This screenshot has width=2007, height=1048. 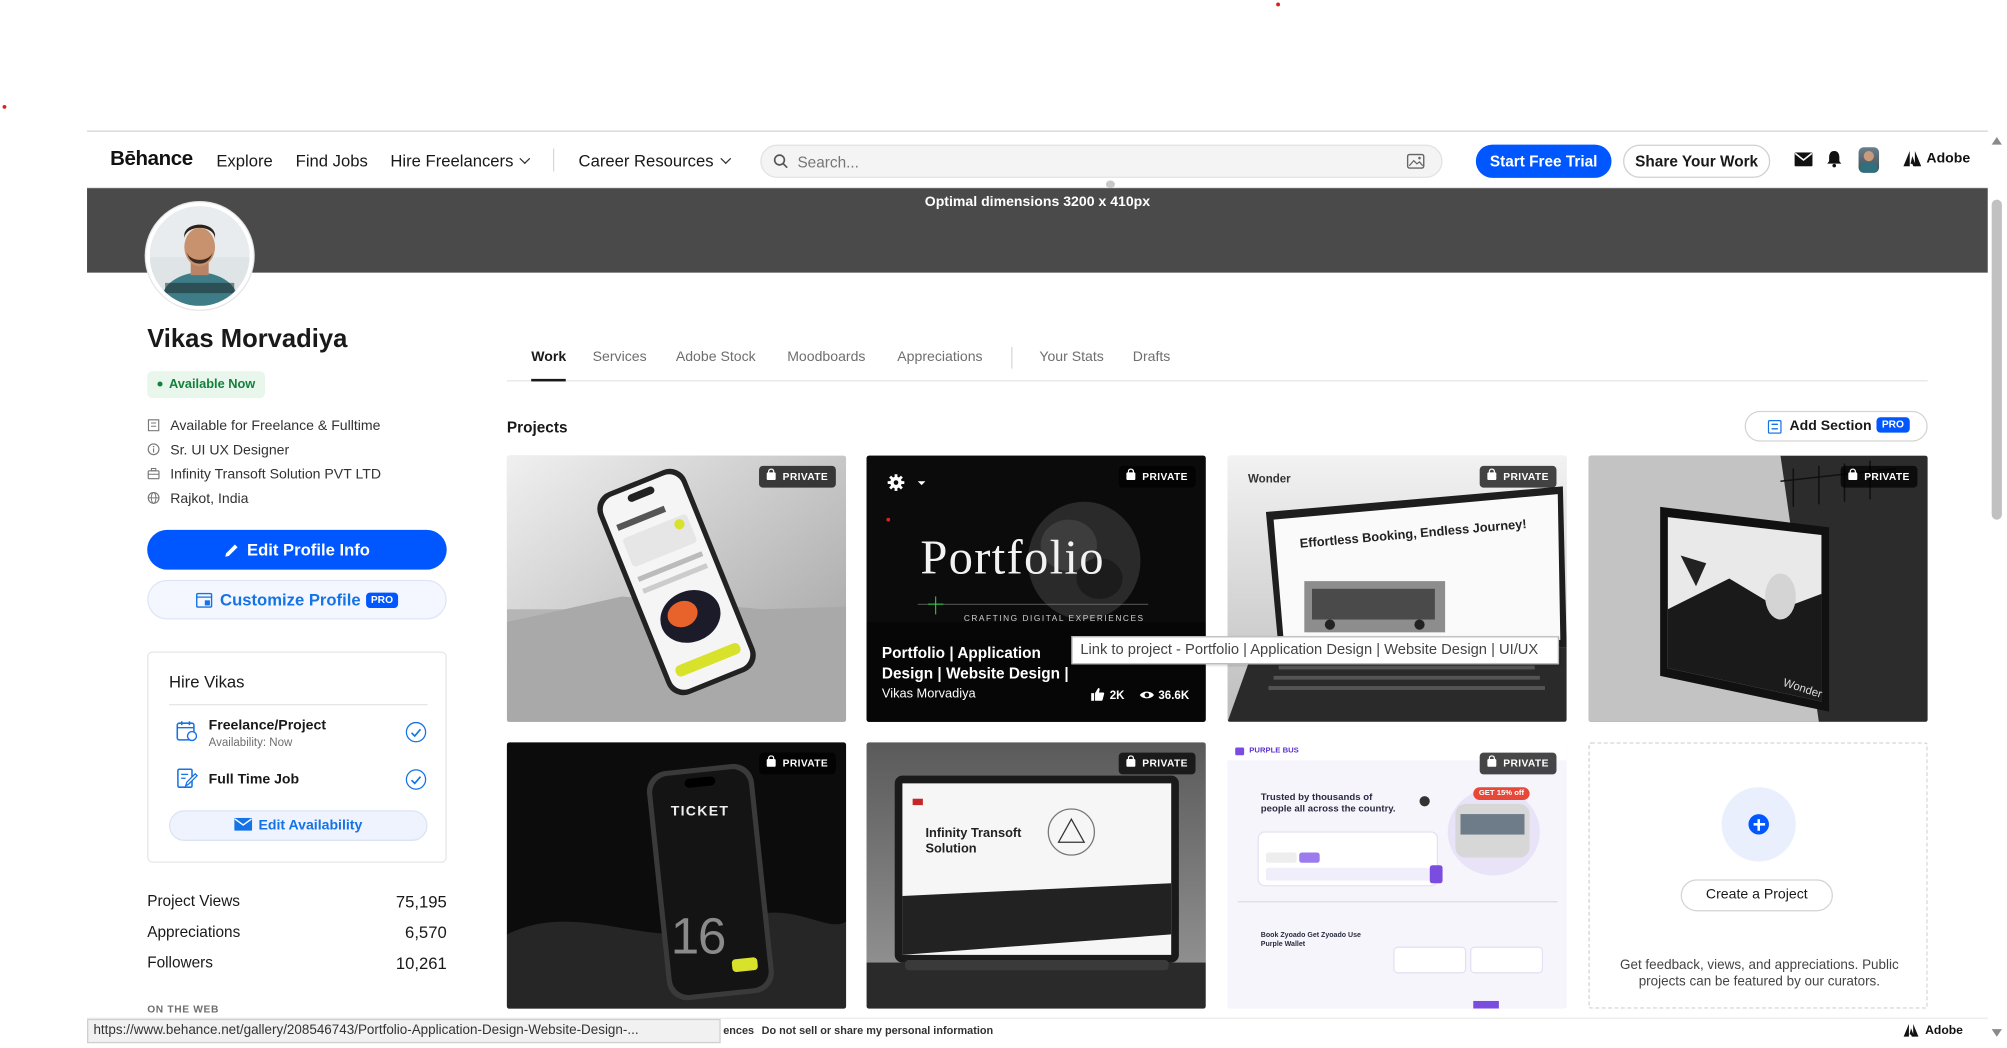 What do you see at coordinates (716, 356) in the screenshot?
I see `tab-adobe-stock: Adobe Stock` at bounding box center [716, 356].